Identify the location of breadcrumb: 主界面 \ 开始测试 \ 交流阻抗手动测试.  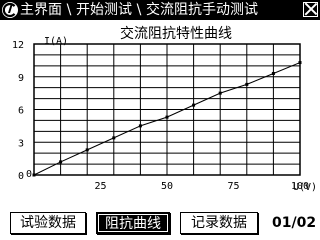
(139, 10).